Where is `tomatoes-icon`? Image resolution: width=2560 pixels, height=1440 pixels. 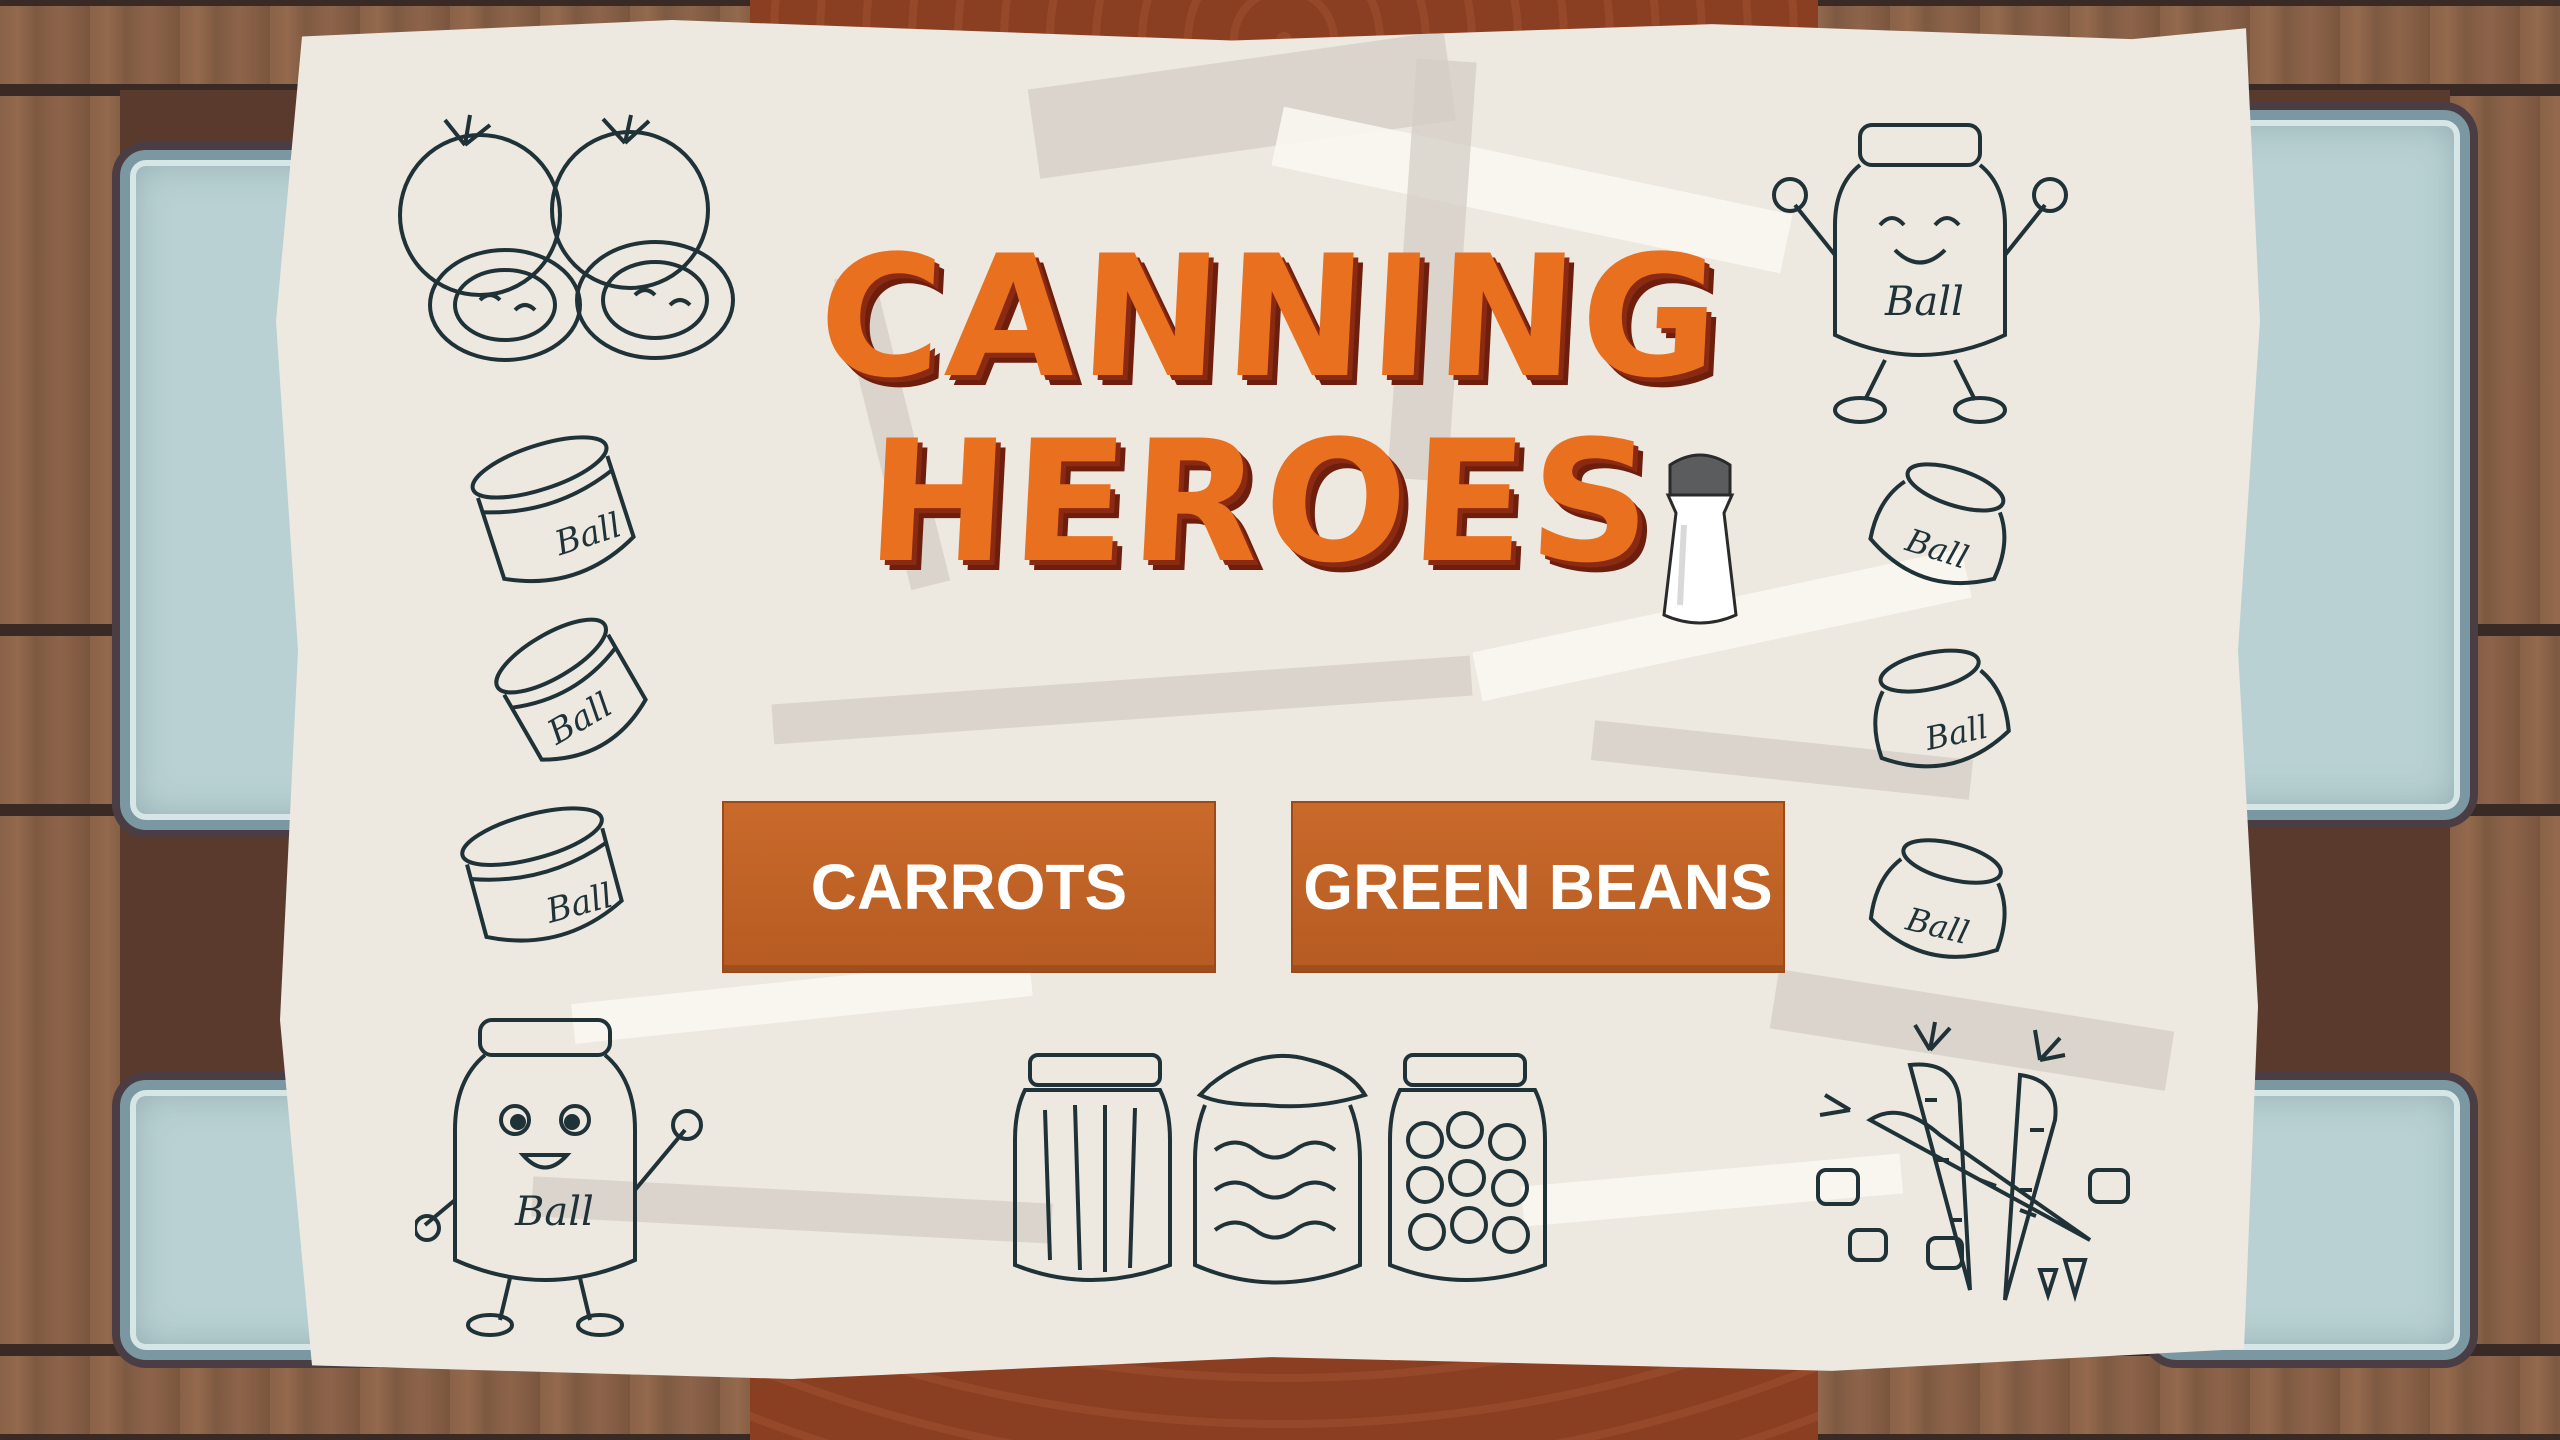 tomatoes-icon is located at coordinates (565, 240).